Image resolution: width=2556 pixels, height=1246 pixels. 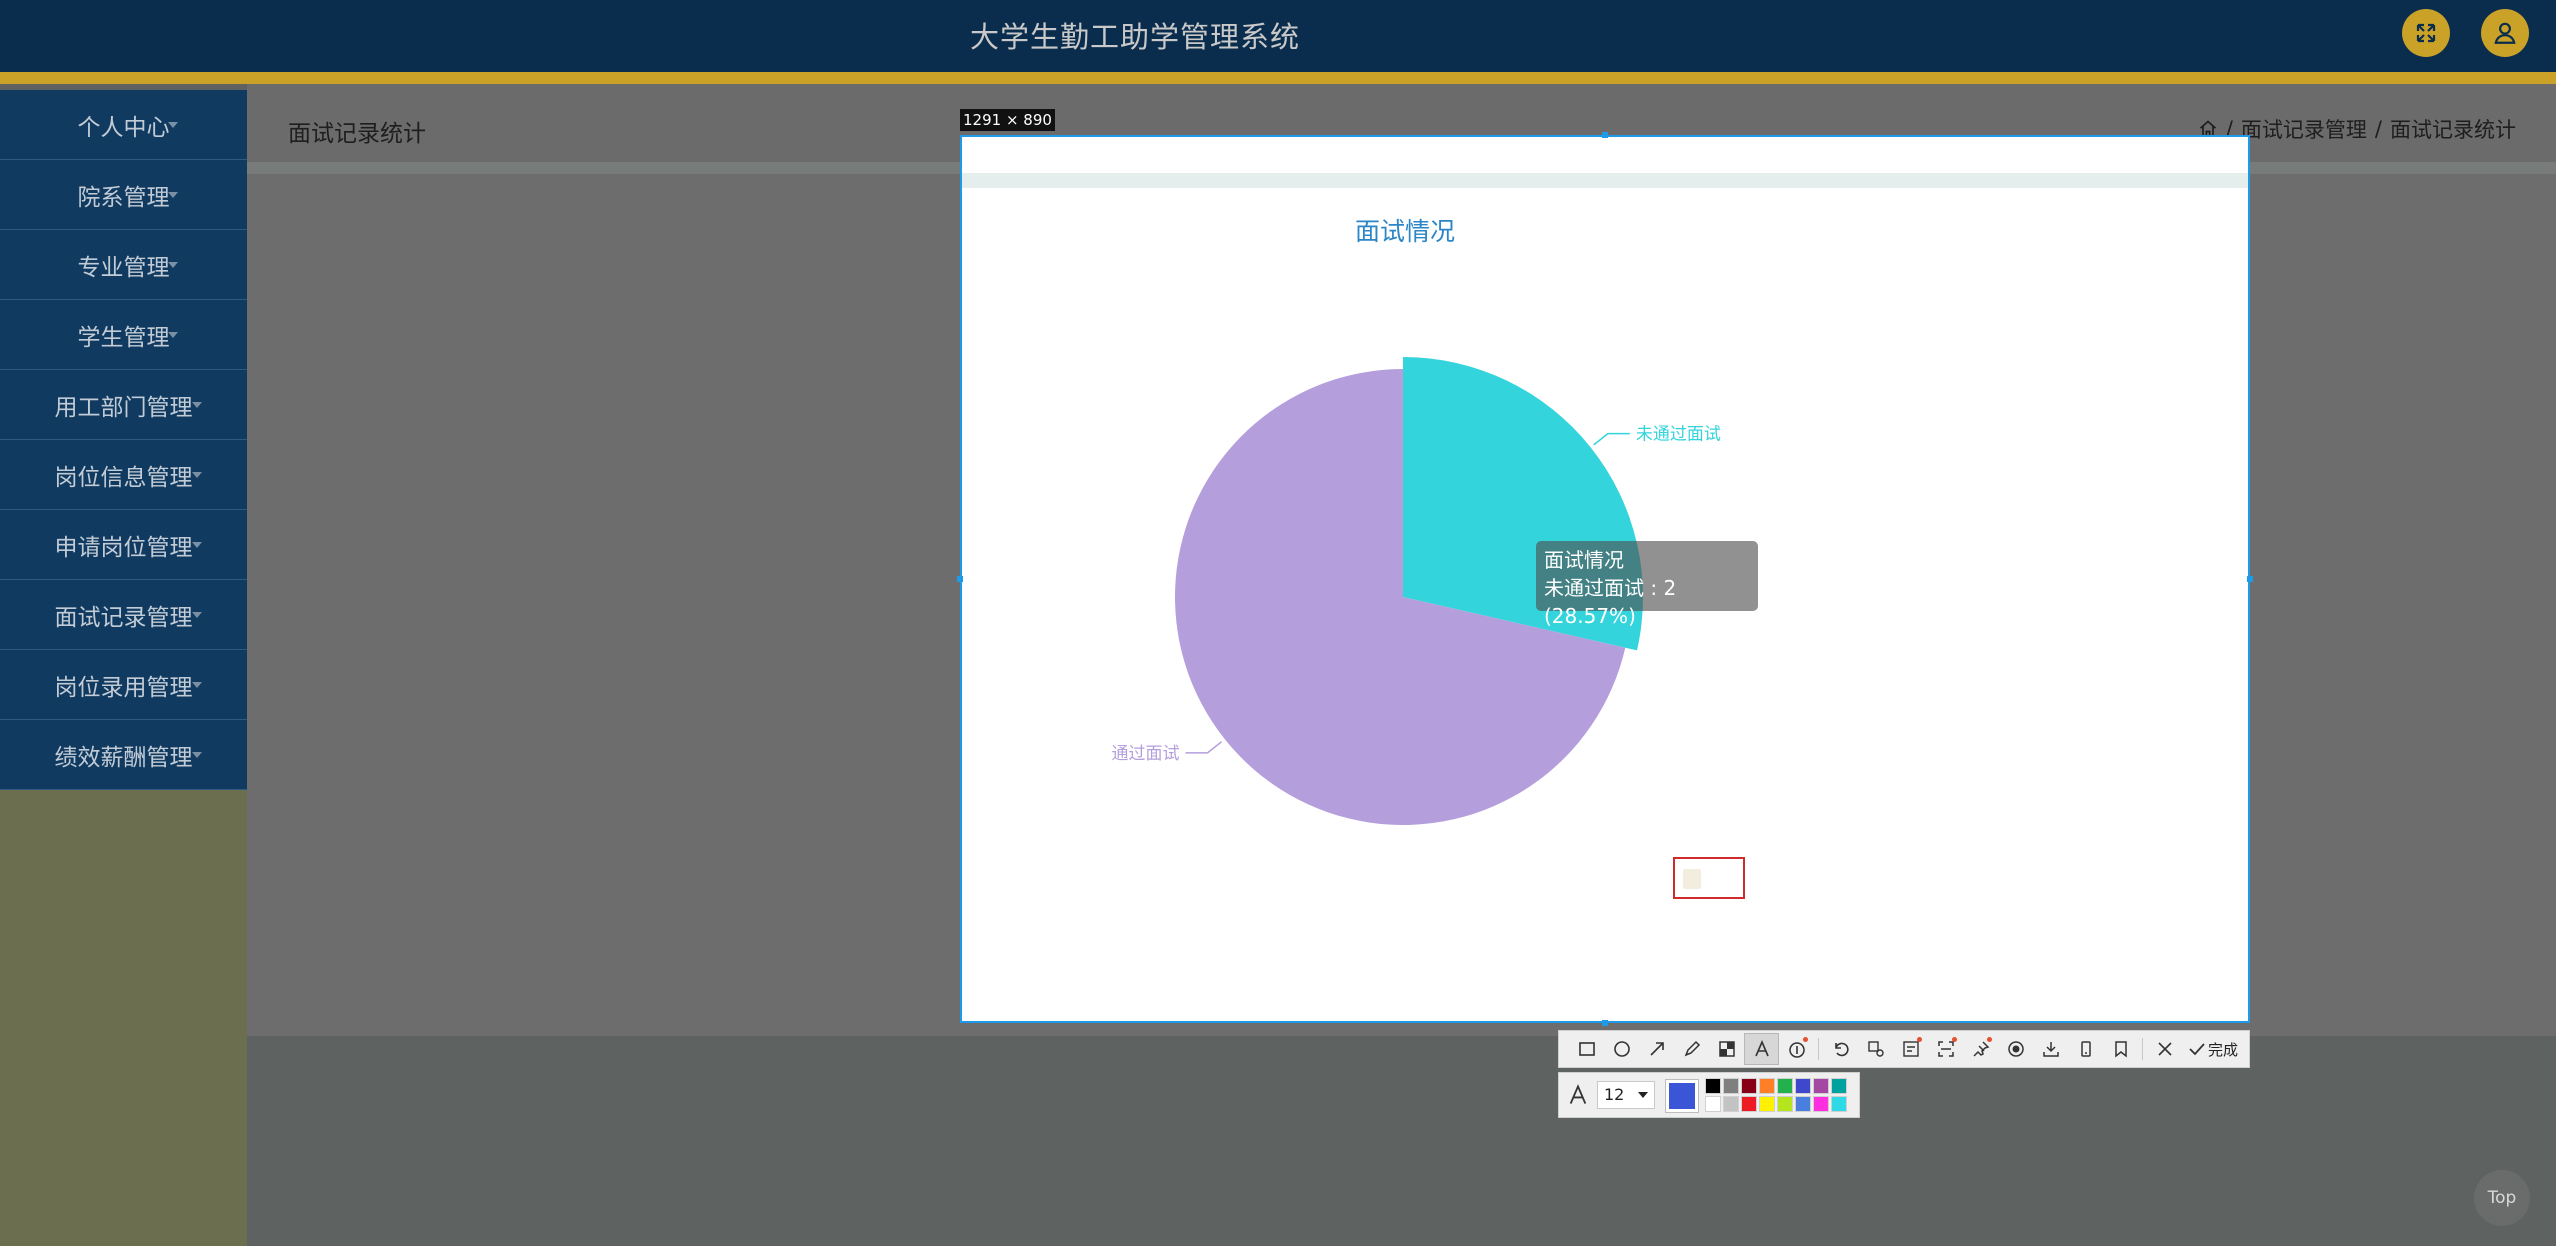 What do you see at coordinates (1692, 879) in the screenshot?
I see `text-cursor` at bounding box center [1692, 879].